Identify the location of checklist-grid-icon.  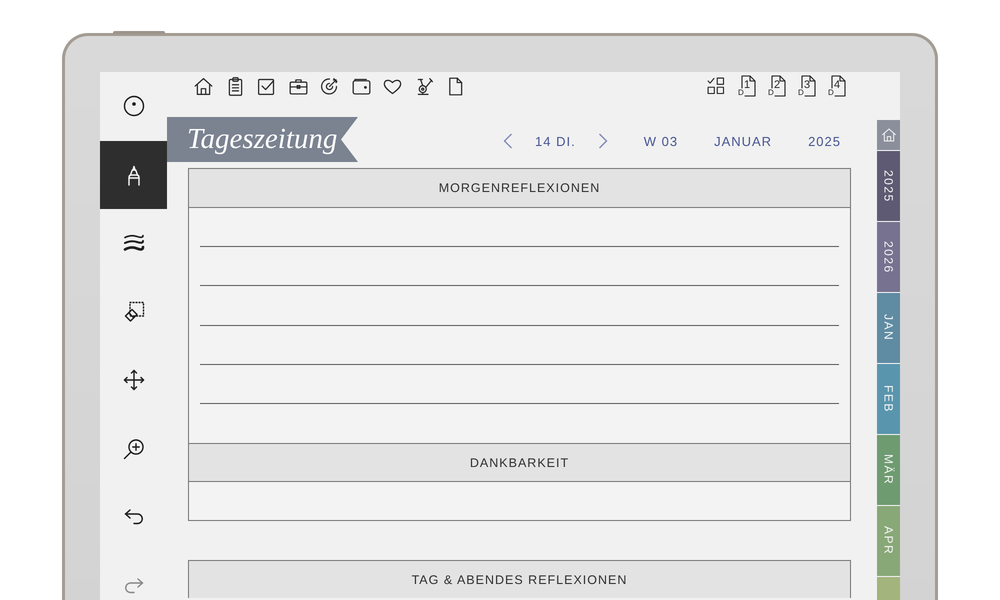
(716, 86).